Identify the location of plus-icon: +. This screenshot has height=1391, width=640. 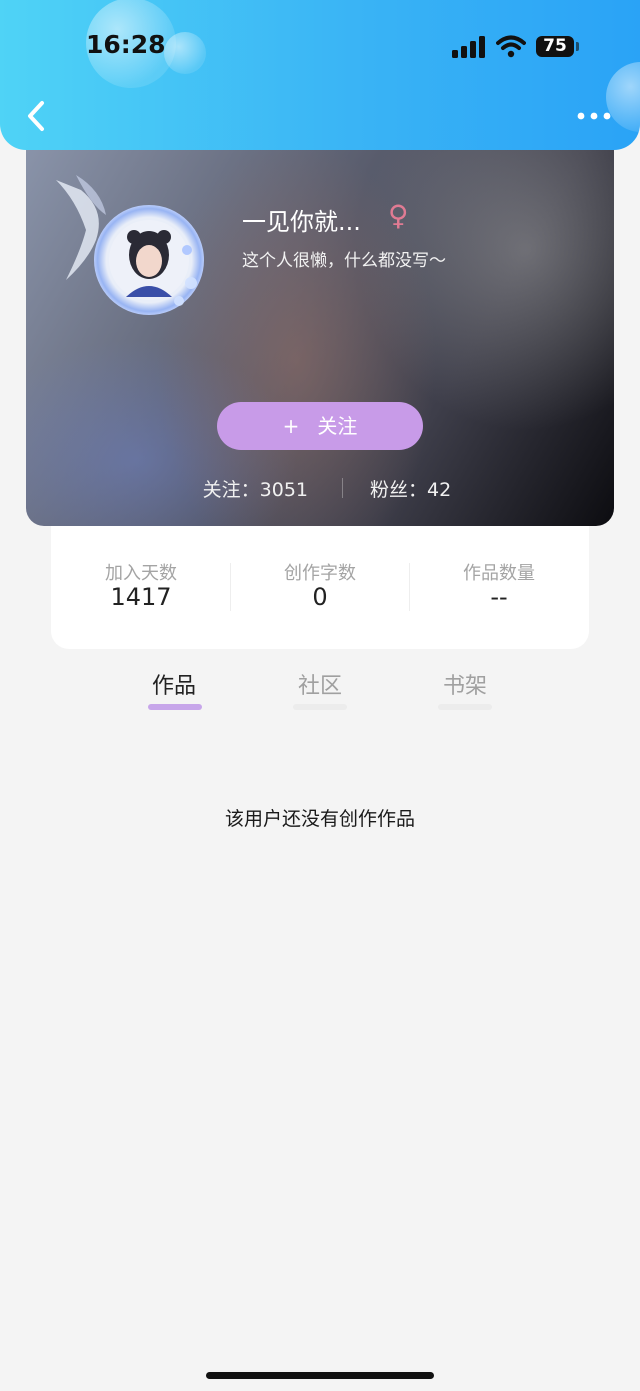
(291, 426).